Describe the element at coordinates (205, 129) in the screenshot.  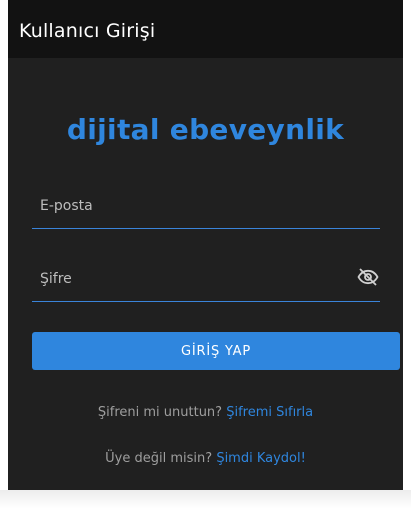
I see `brand-logo-text: dijital ebeveynlik` at that location.